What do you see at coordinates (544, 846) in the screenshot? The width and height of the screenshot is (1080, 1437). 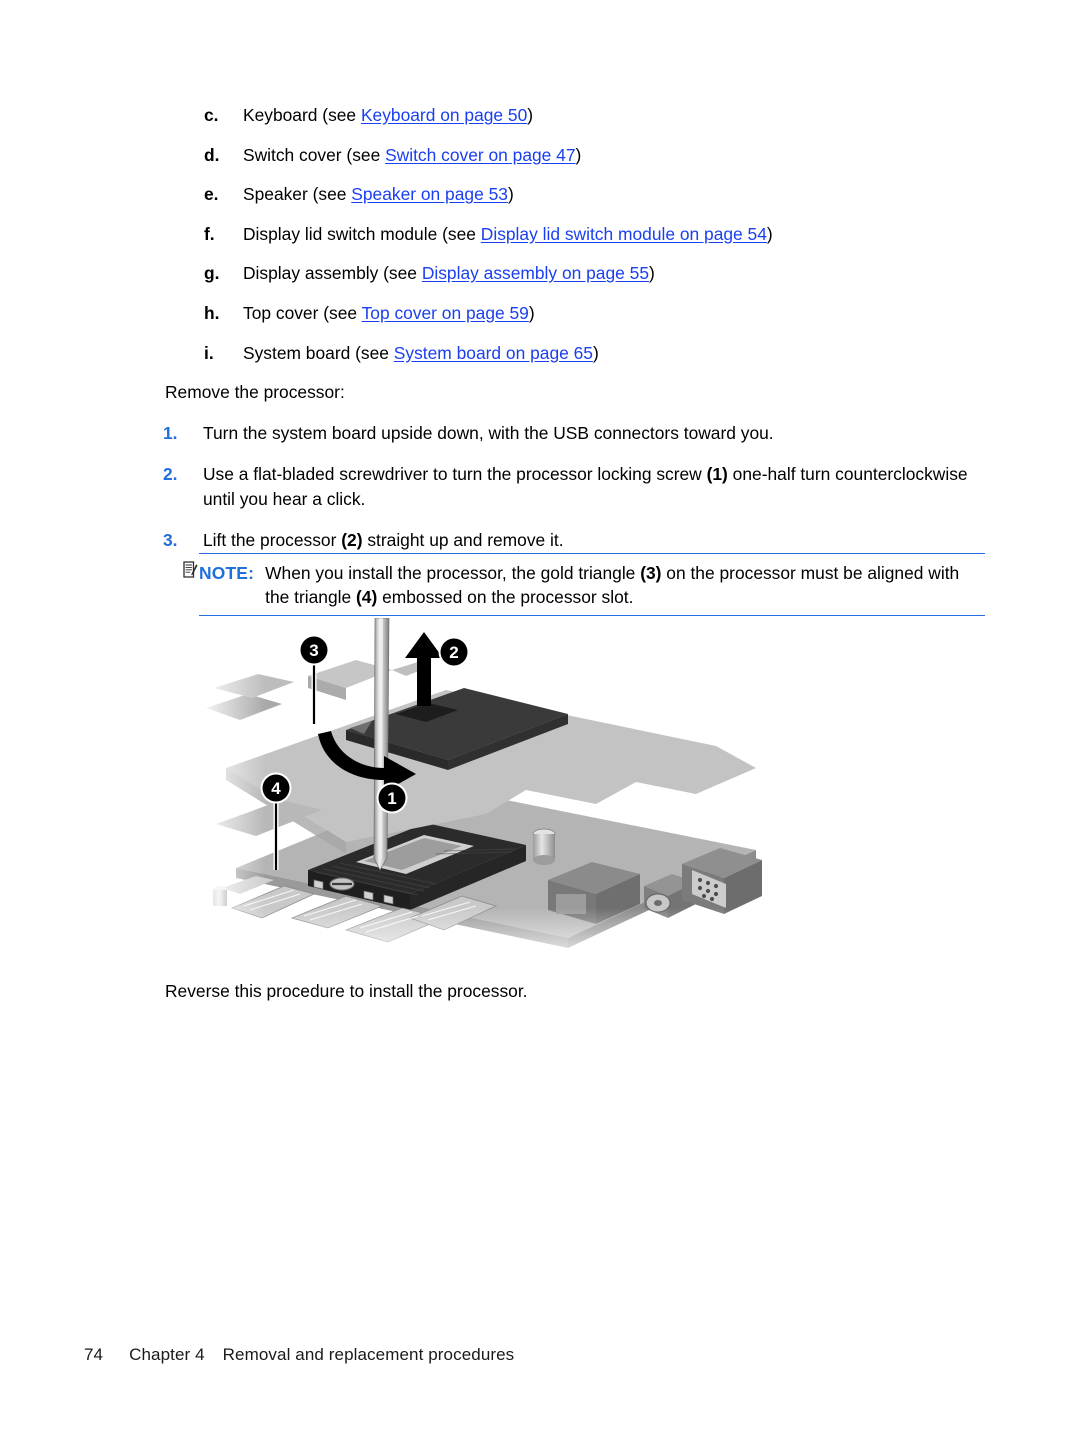 I see `capacitor` at bounding box center [544, 846].